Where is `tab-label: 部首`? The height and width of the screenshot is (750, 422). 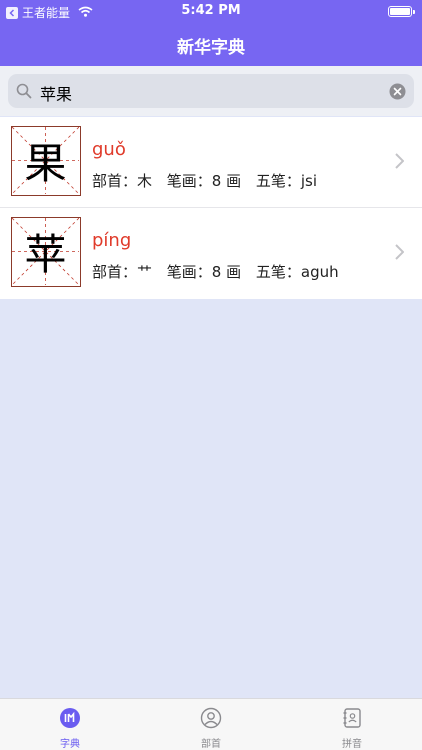
tab-label: 部首 is located at coordinates (211, 744).